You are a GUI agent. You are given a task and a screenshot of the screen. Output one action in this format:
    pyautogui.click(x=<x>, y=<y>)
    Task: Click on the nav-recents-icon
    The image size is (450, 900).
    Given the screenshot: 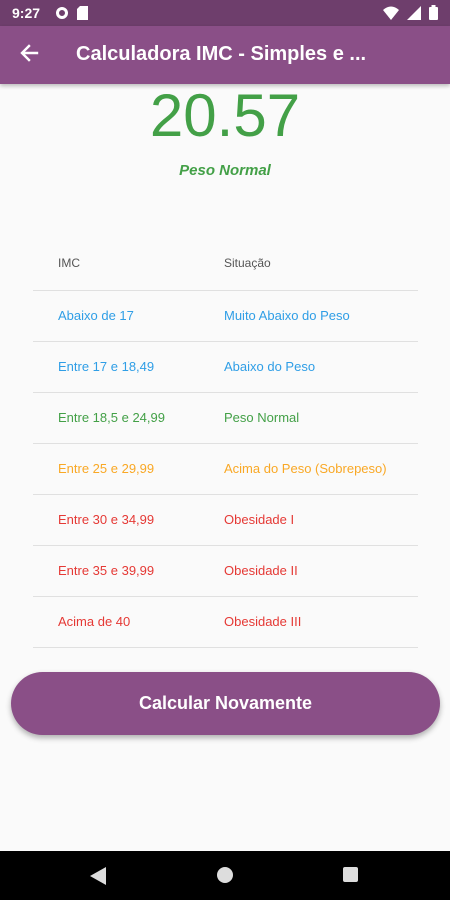 What is the action you would take?
    pyautogui.click(x=350, y=874)
    